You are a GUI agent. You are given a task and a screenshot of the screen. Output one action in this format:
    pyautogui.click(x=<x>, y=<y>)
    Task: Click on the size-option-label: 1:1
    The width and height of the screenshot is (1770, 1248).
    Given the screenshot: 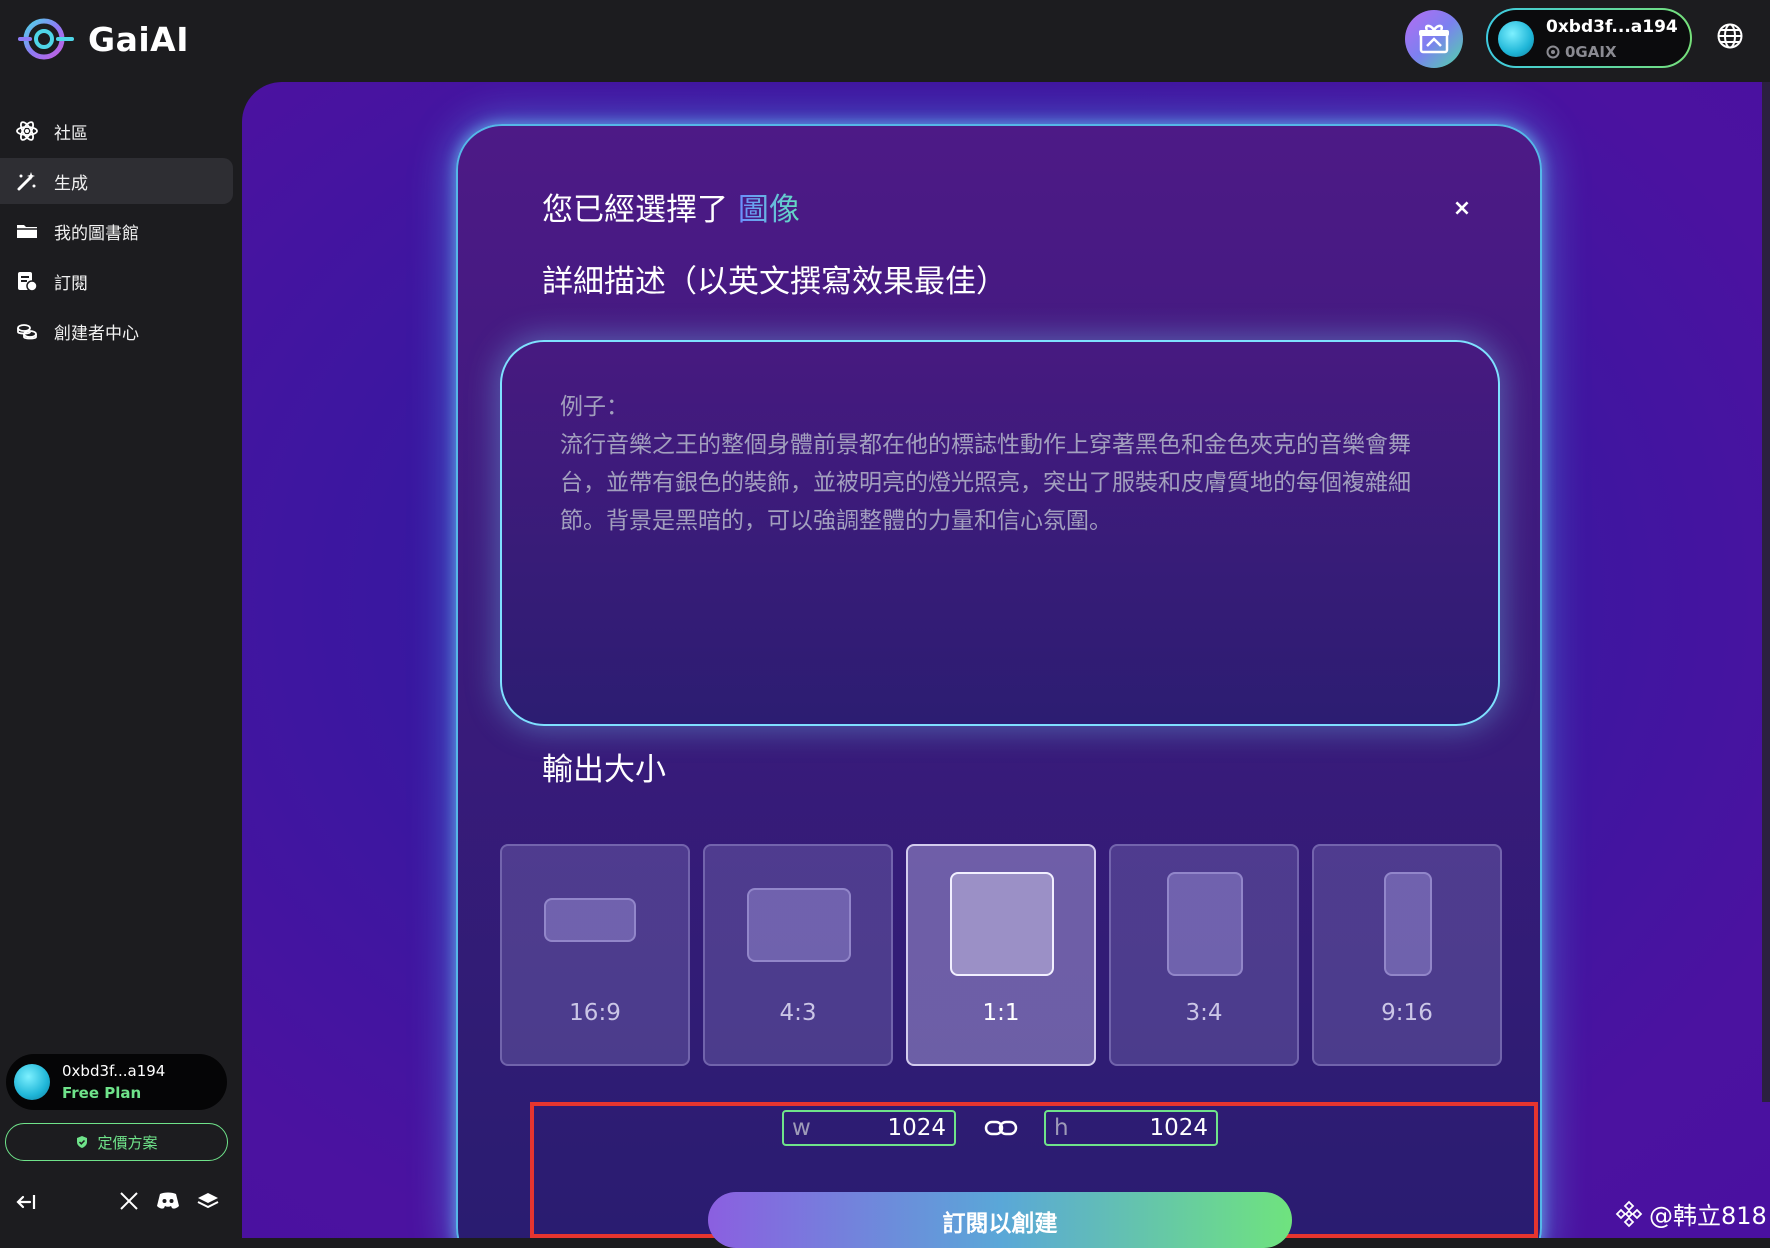 What is the action you would take?
    pyautogui.click(x=1001, y=1013)
    